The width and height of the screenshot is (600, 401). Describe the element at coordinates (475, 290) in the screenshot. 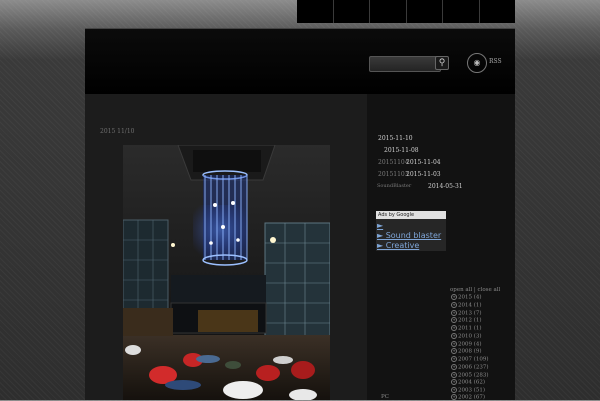

I see `archive-open-close-toggle: open all | close all` at that location.